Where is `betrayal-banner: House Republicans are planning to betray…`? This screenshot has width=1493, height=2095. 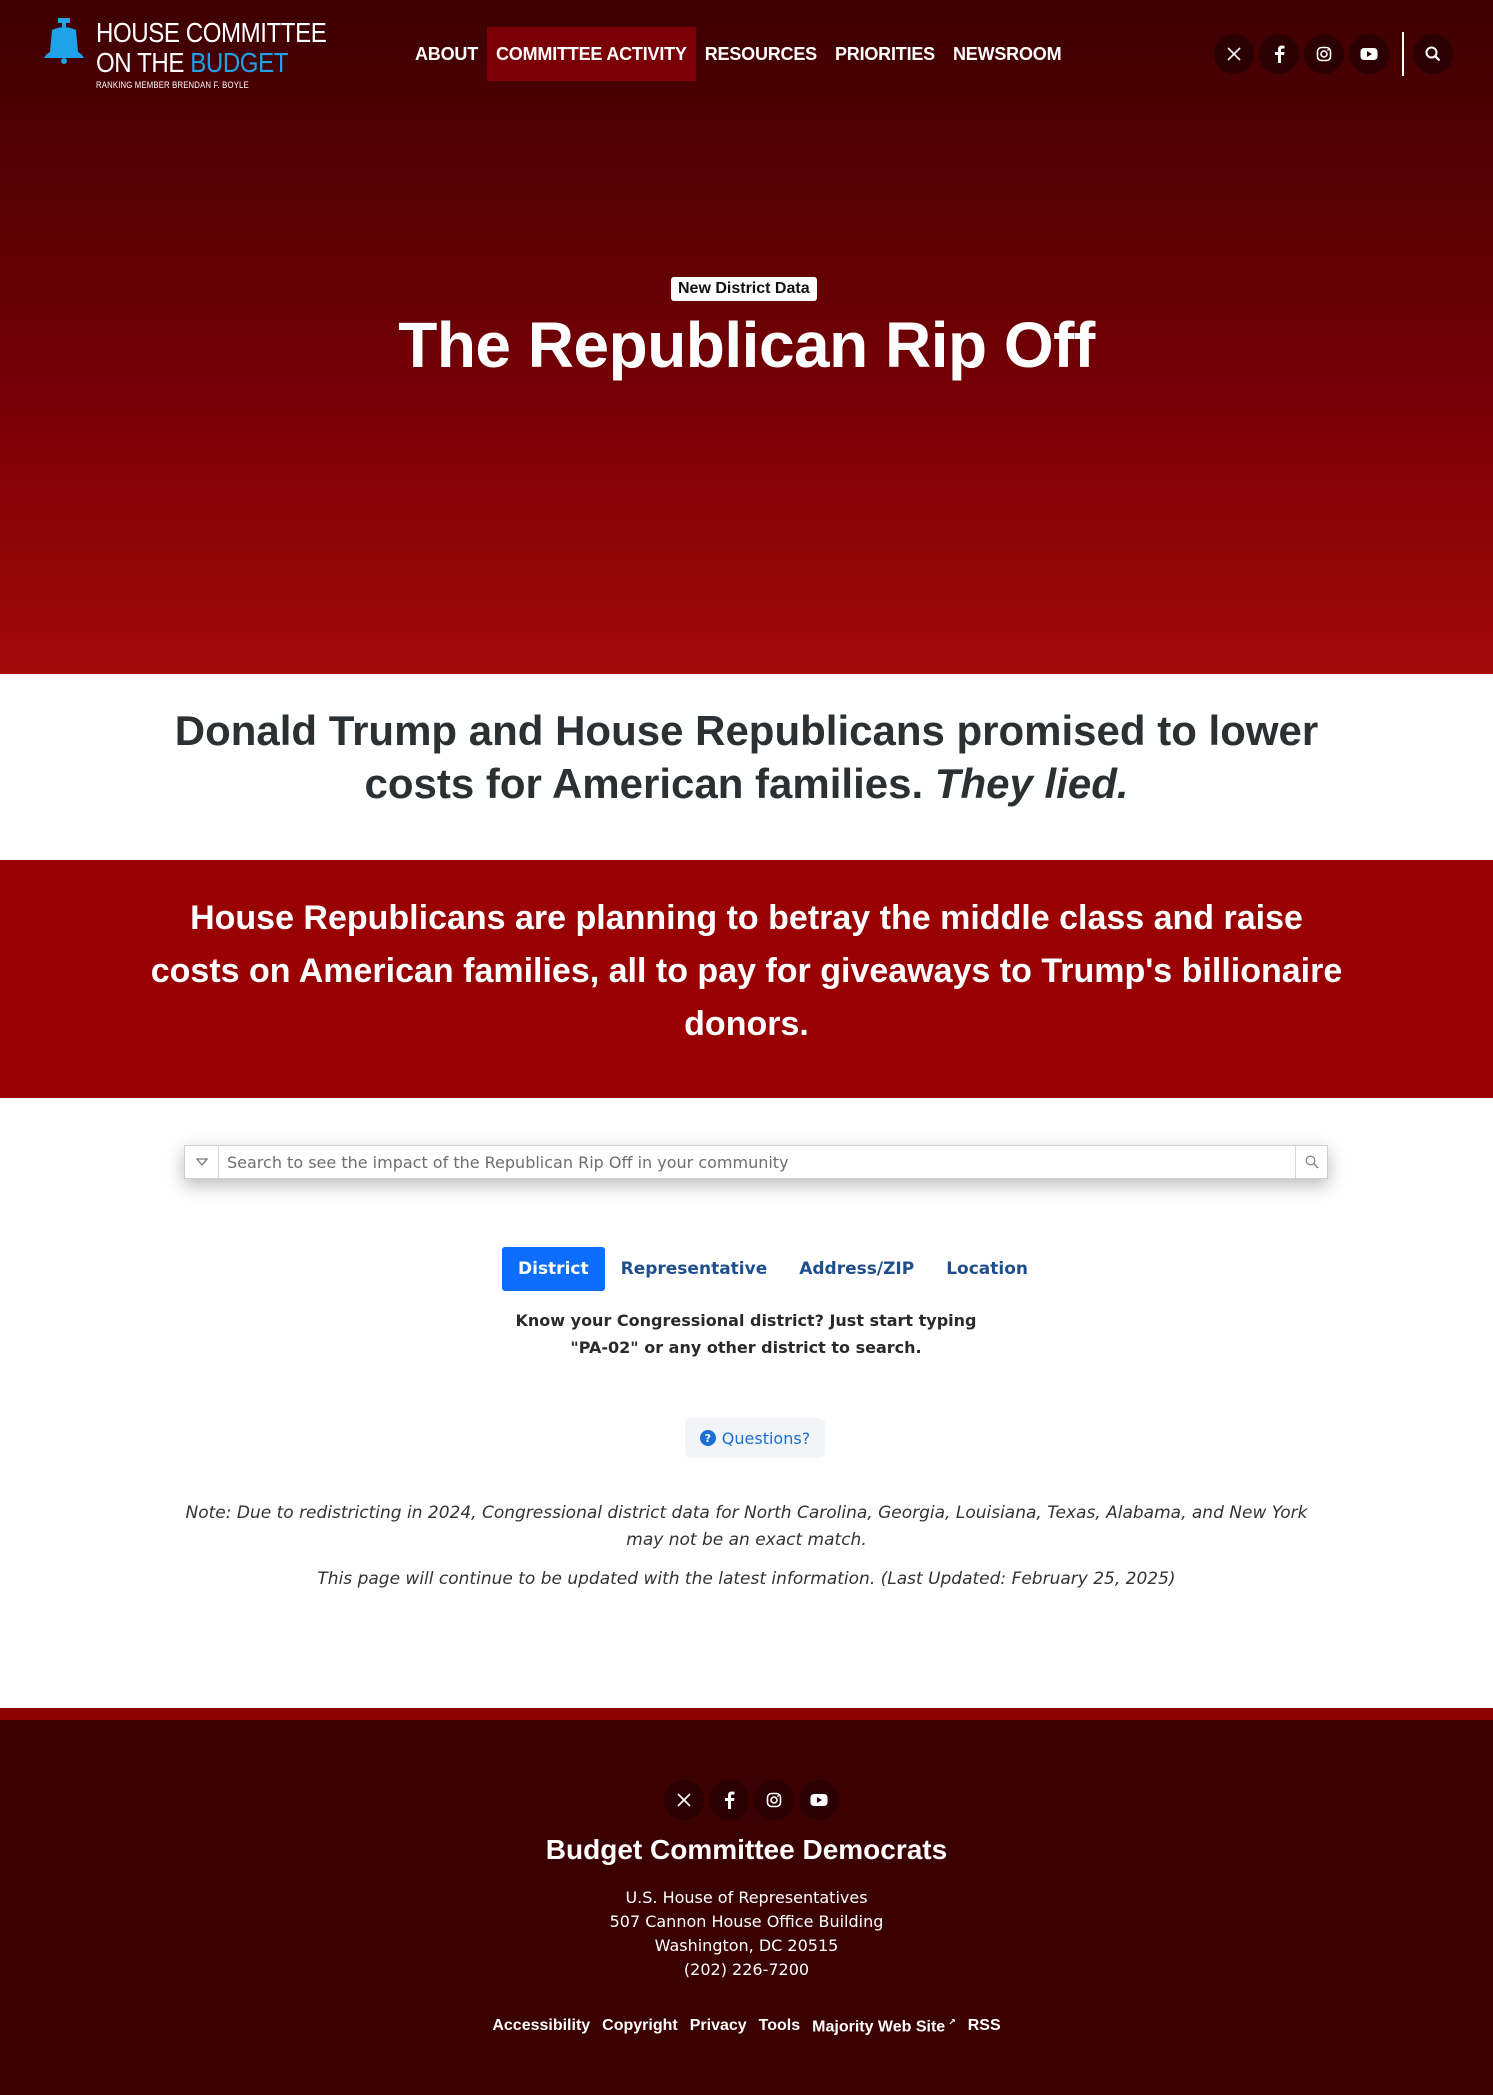
betrayal-banner: House Republicans are planning to betray… is located at coordinates (746, 979).